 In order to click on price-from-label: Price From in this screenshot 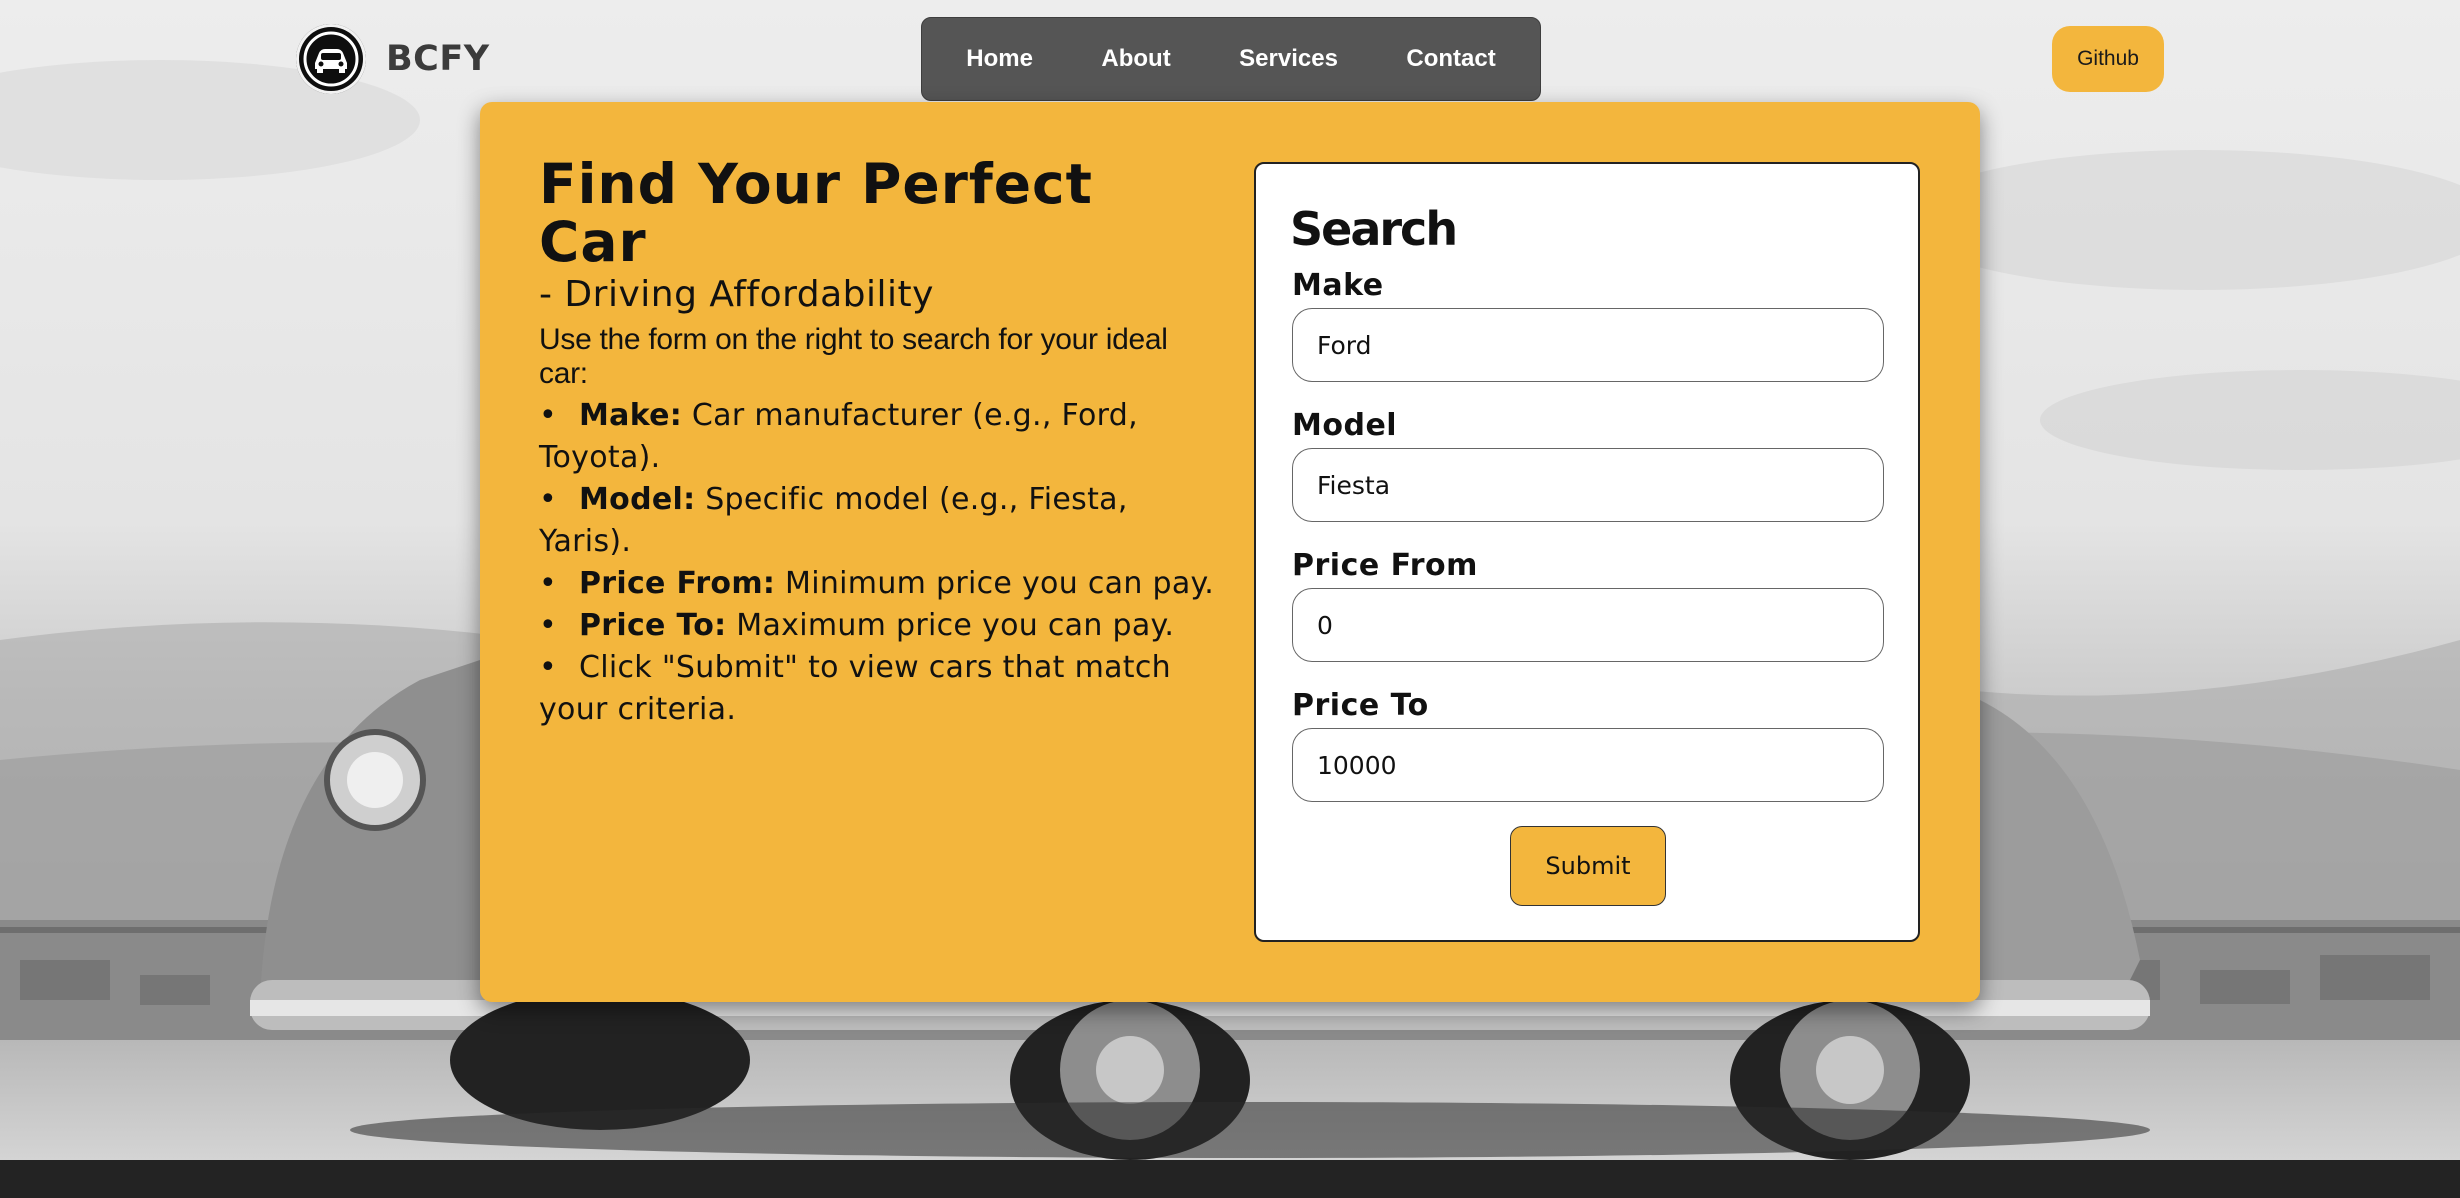, I will do `click(1385, 565)`.